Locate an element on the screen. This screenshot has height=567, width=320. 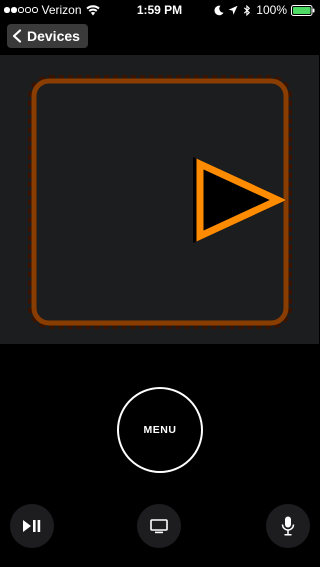
status-bar: Verizon 1:59 PM 100% is located at coordinates (159, 10).